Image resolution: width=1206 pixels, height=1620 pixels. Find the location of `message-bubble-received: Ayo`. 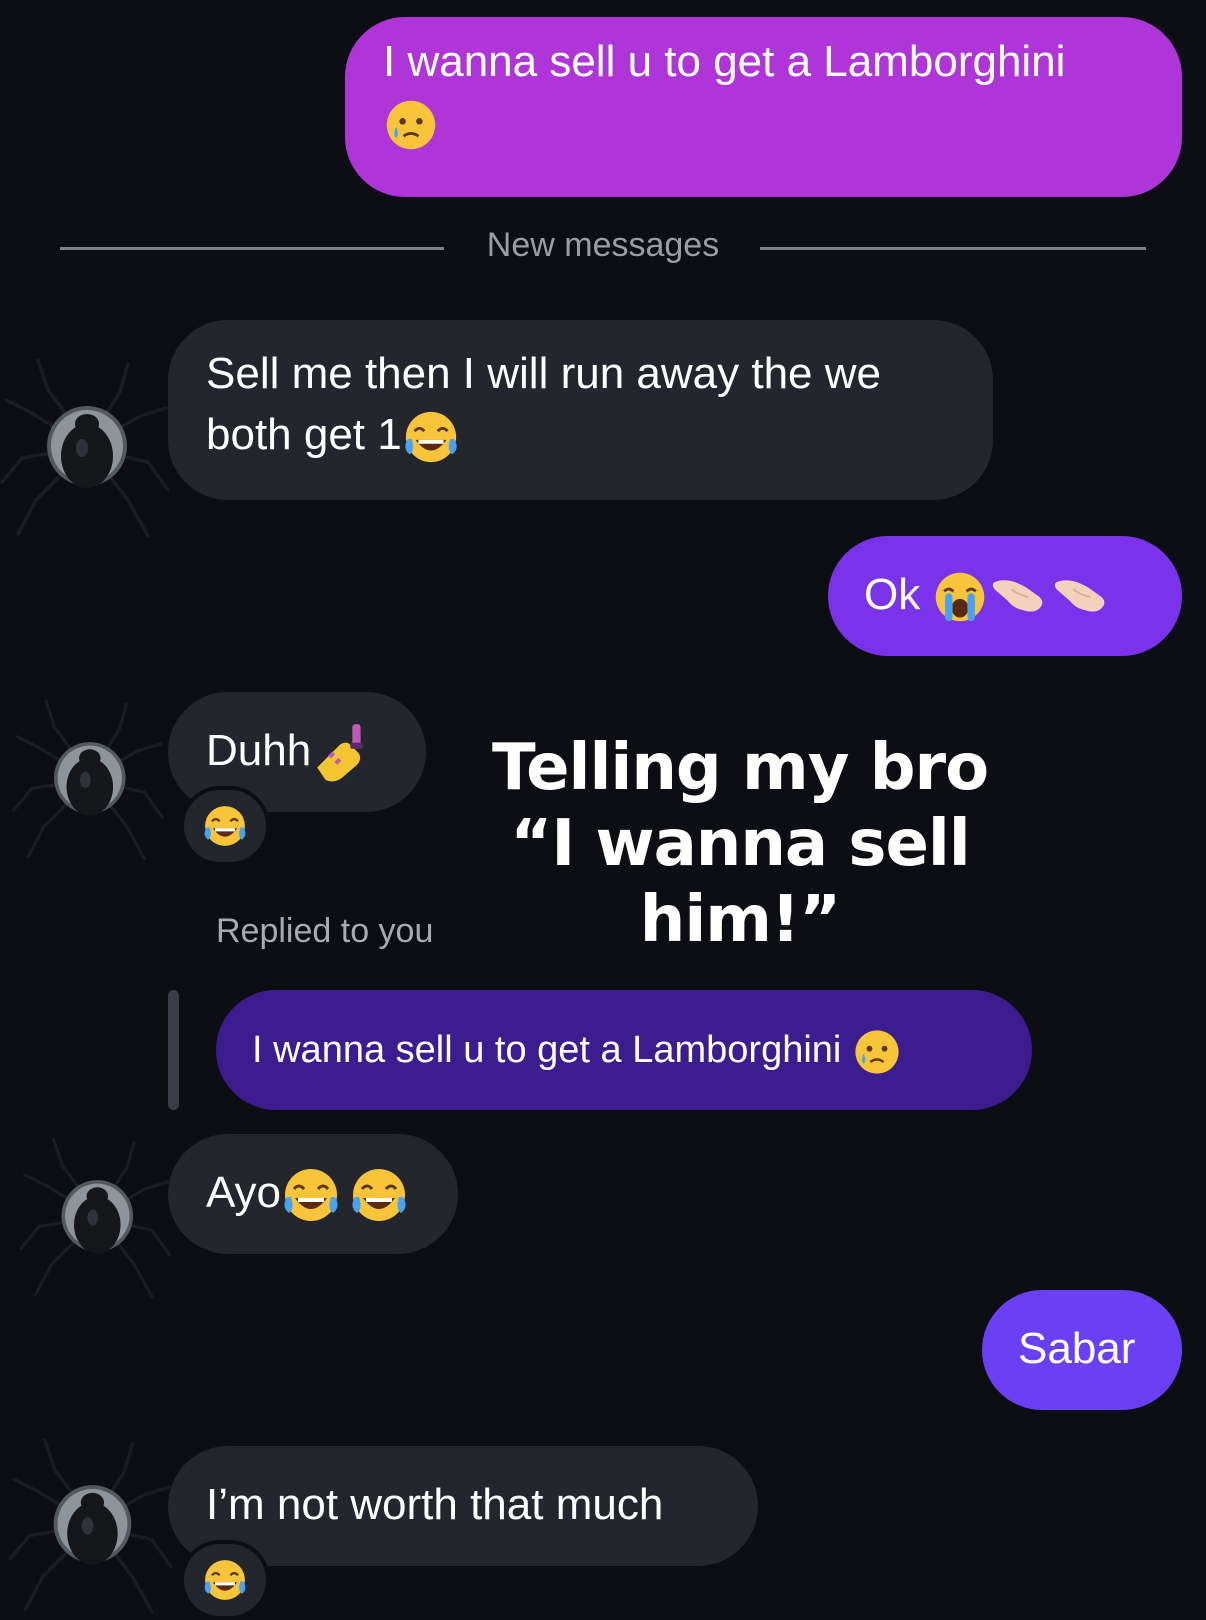

message-bubble-received: Ayo is located at coordinates (313, 1194).